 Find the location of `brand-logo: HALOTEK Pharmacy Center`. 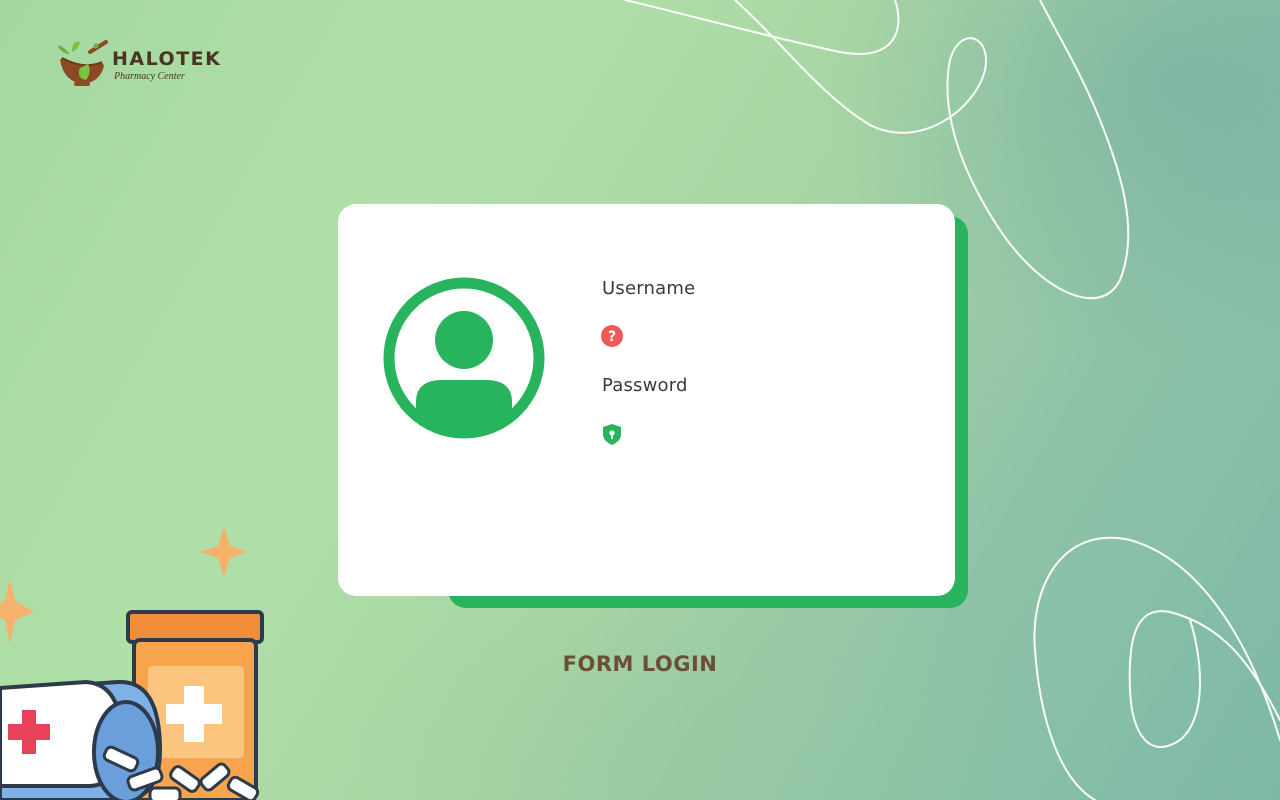

brand-logo: HALOTEK Pharmacy Center is located at coordinates (151, 64).